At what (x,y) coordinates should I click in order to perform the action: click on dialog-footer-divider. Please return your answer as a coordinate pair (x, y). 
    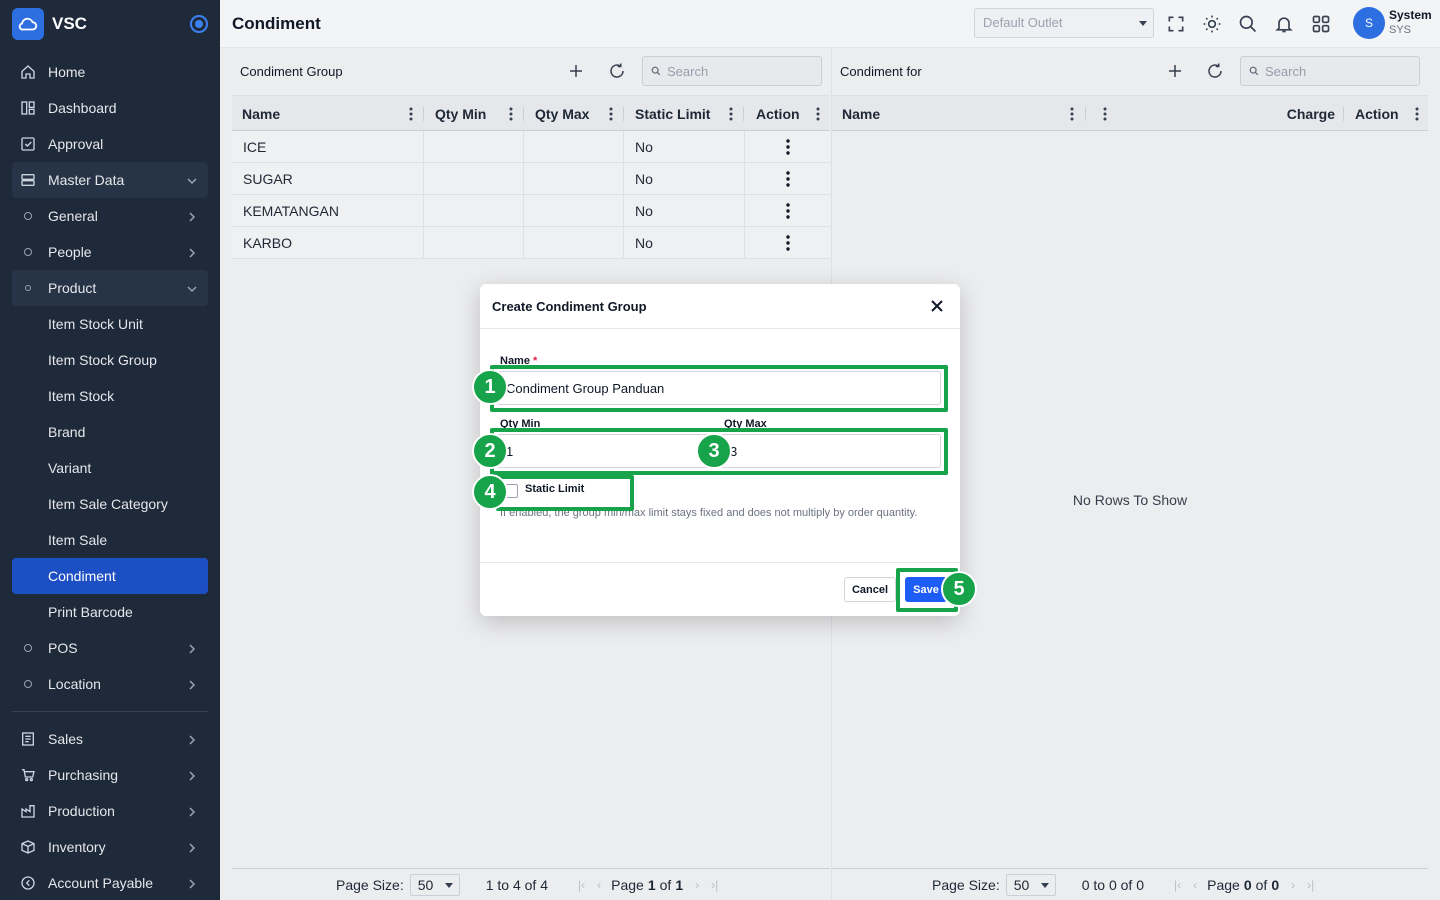
    Looking at the image, I should click on (720, 562).